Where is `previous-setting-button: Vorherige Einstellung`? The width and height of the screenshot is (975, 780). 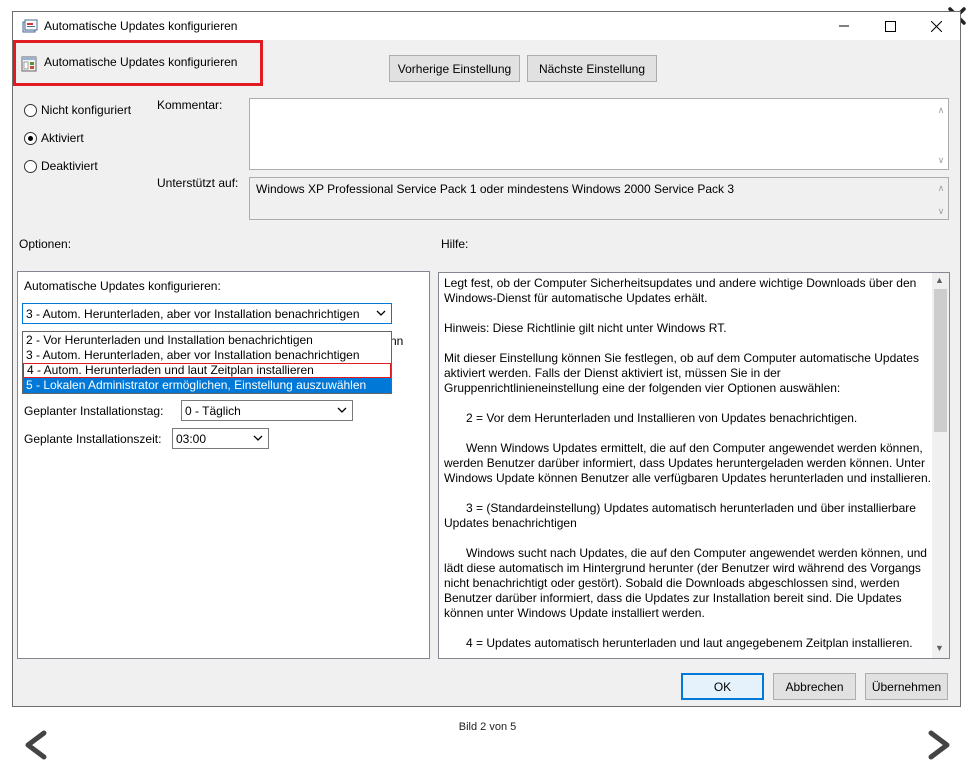
previous-setting-button: Vorherige Einstellung is located at coordinates (454, 68).